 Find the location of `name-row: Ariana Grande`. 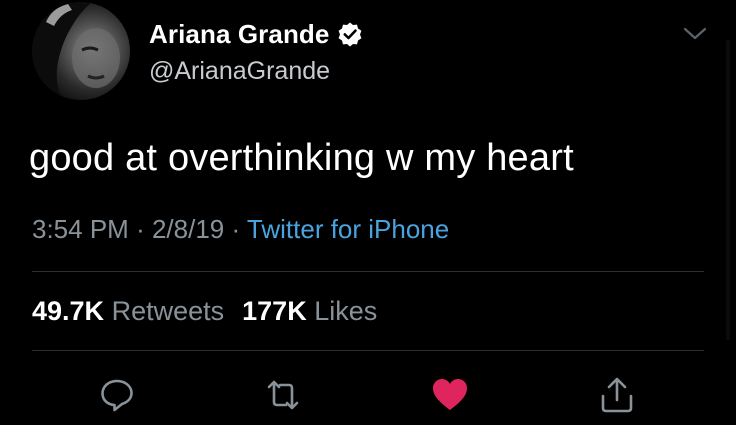

name-row: Ariana Grande is located at coordinates (256, 34).